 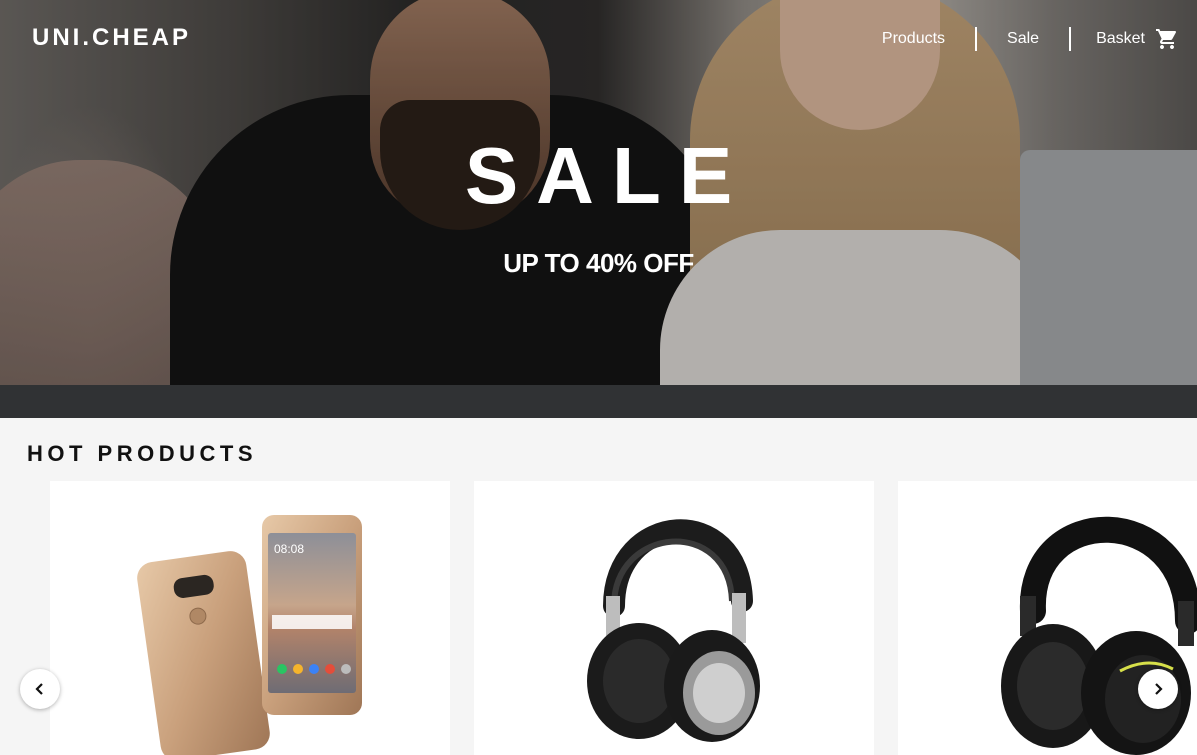 What do you see at coordinates (1120, 38) in the screenshot?
I see `nav-basket-label: Basket` at bounding box center [1120, 38].